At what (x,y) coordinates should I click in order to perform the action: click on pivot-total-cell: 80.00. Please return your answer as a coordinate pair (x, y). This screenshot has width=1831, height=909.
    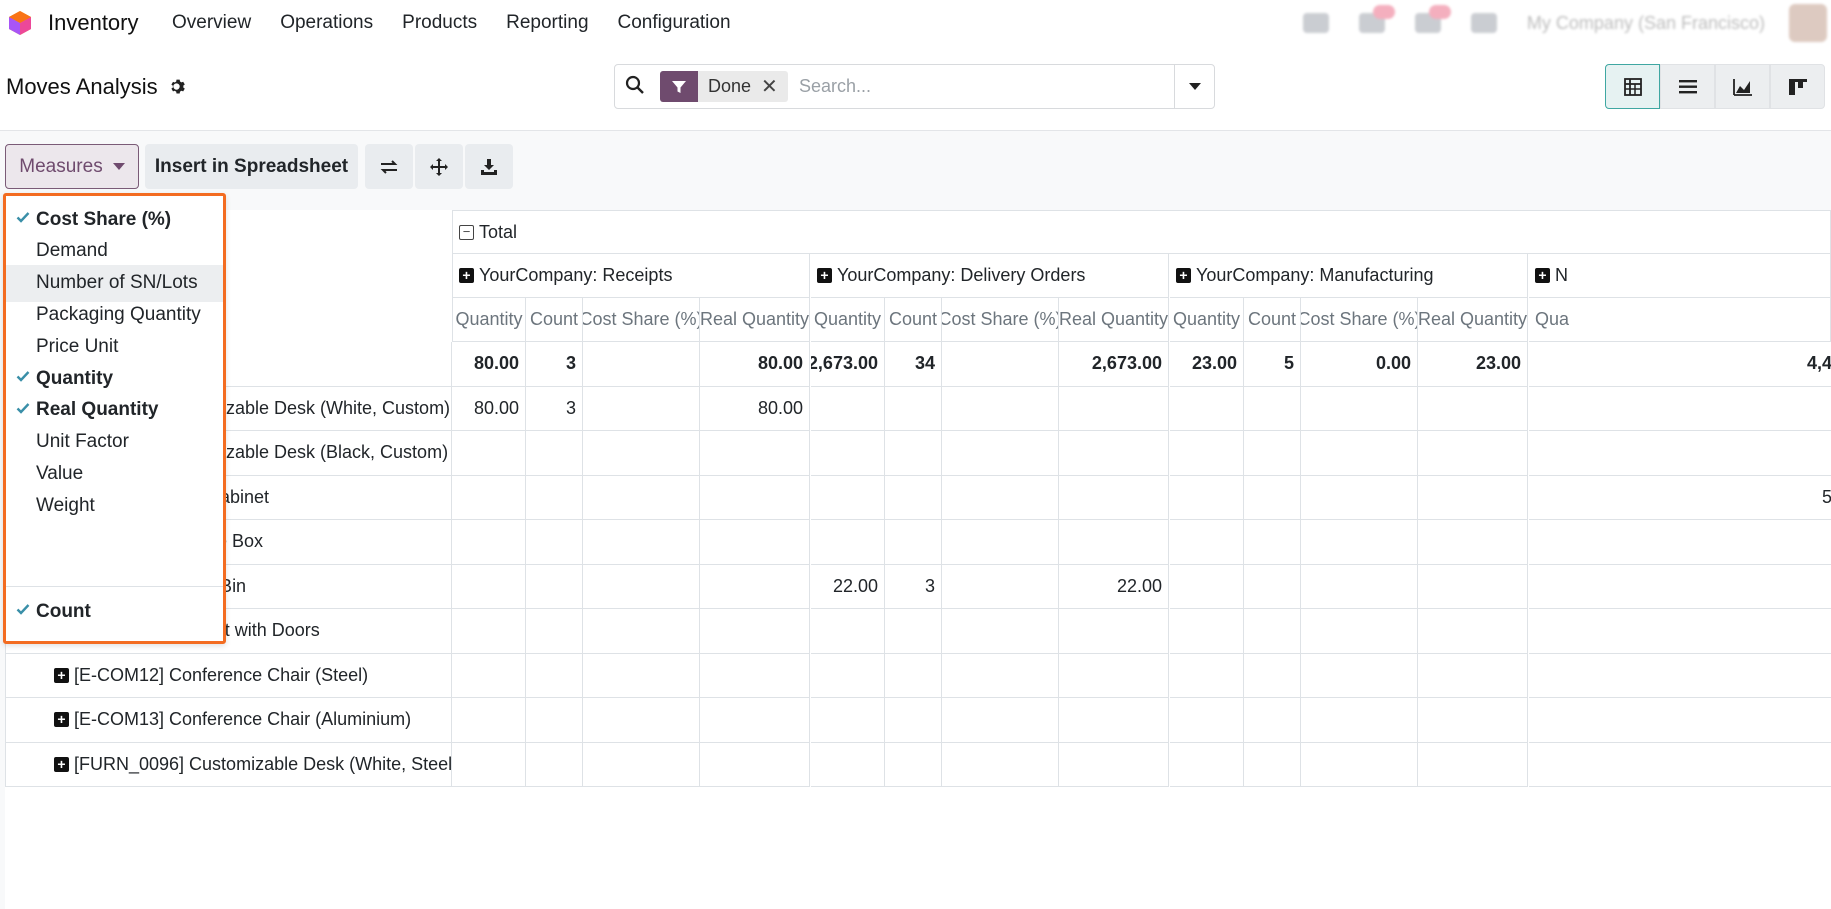
    Looking at the image, I should click on (755, 364).